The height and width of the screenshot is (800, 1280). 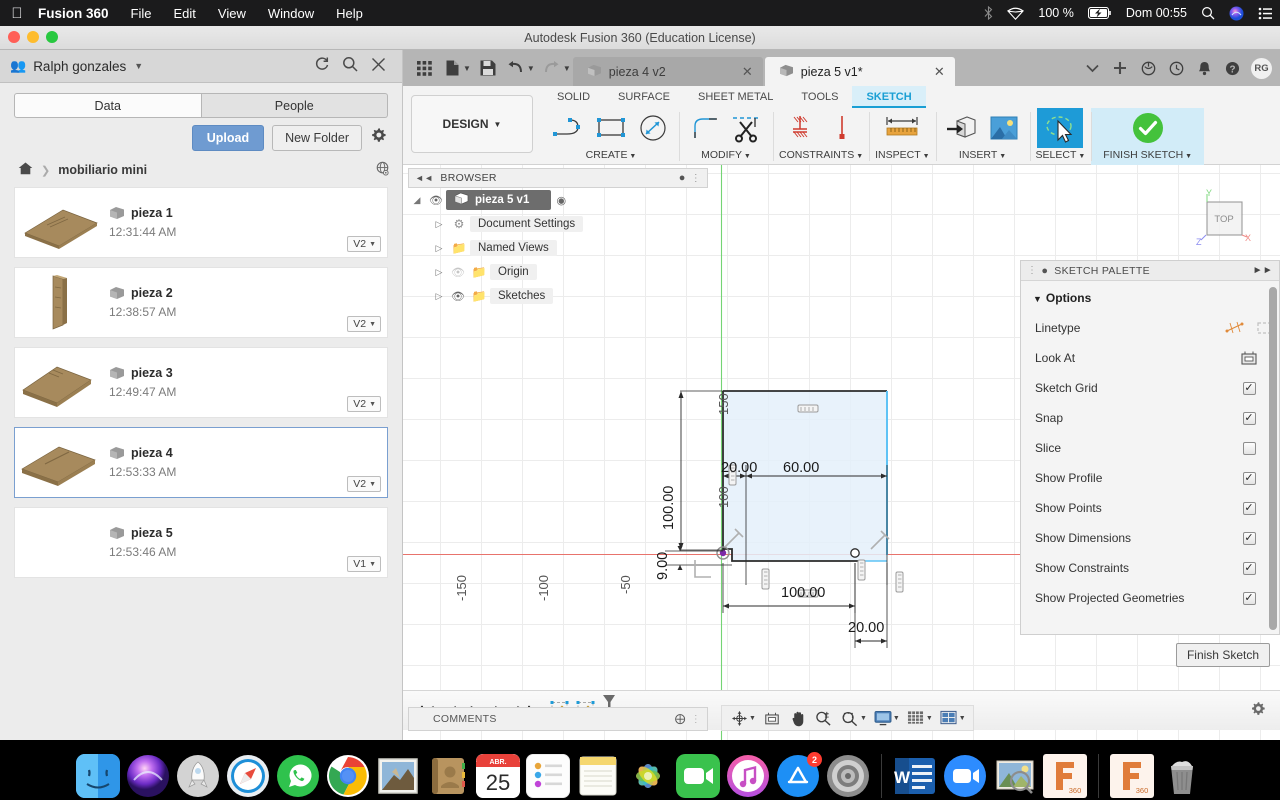 I want to click on chevron-down-icon, so click(x=1092, y=68).